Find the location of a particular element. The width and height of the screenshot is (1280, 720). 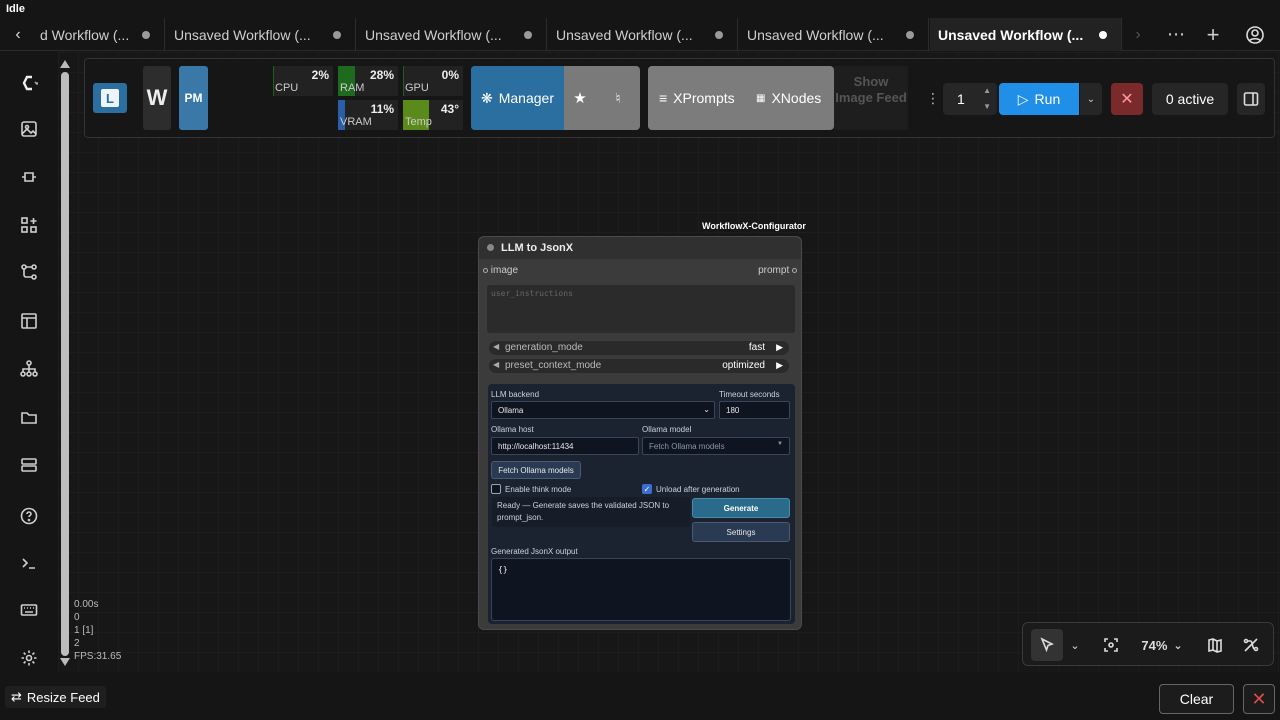

run-button: ▷ Run is located at coordinates (1039, 99).